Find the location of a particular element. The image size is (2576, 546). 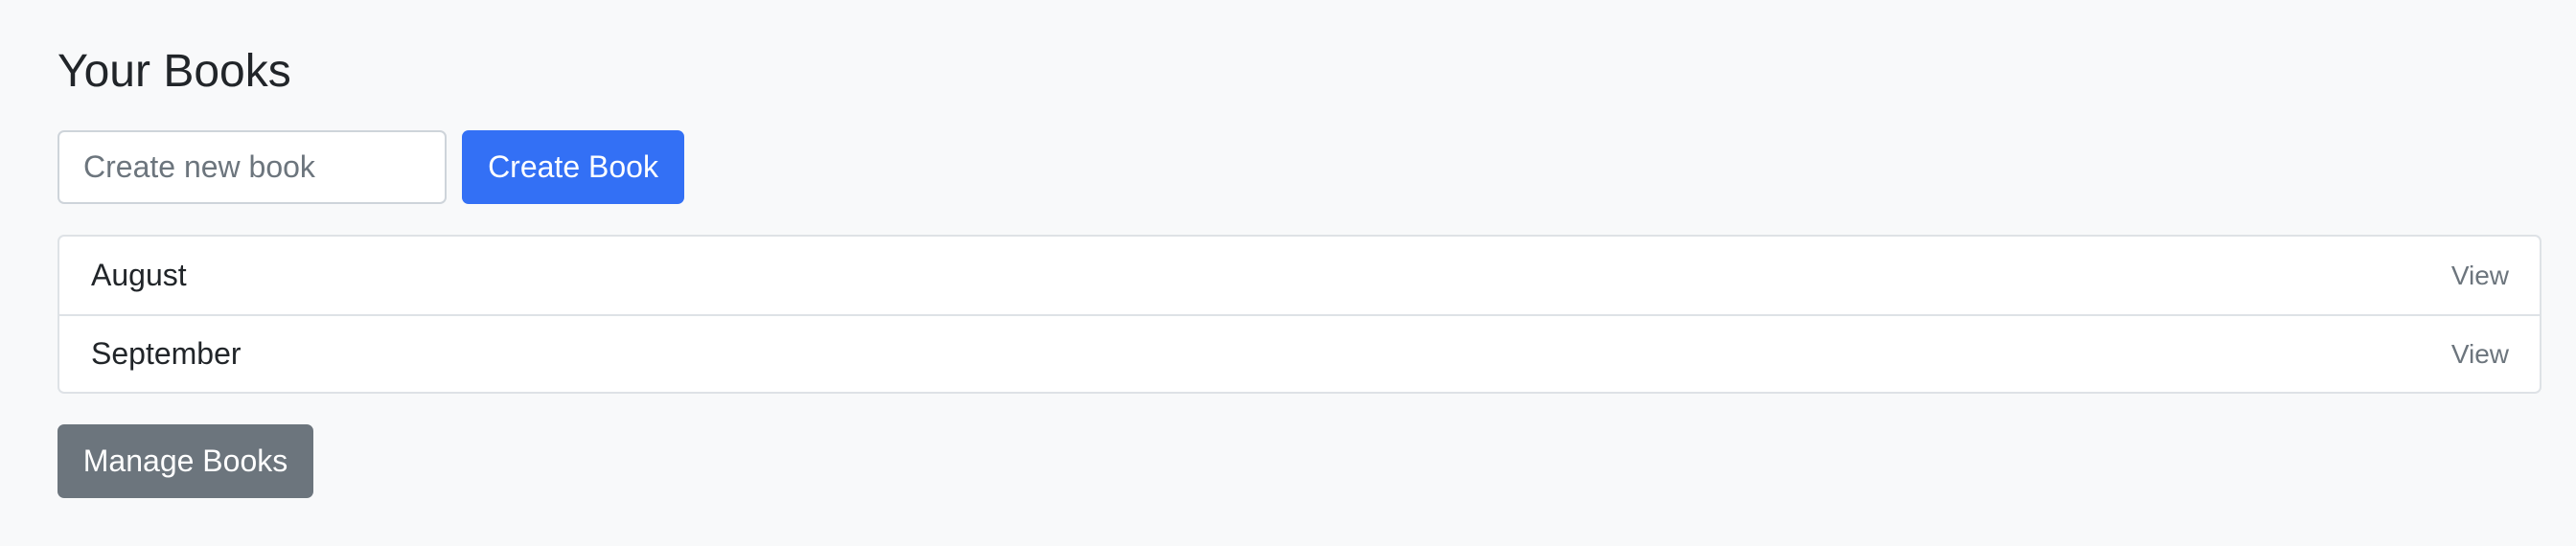

page-title: Your Books is located at coordinates (174, 72).